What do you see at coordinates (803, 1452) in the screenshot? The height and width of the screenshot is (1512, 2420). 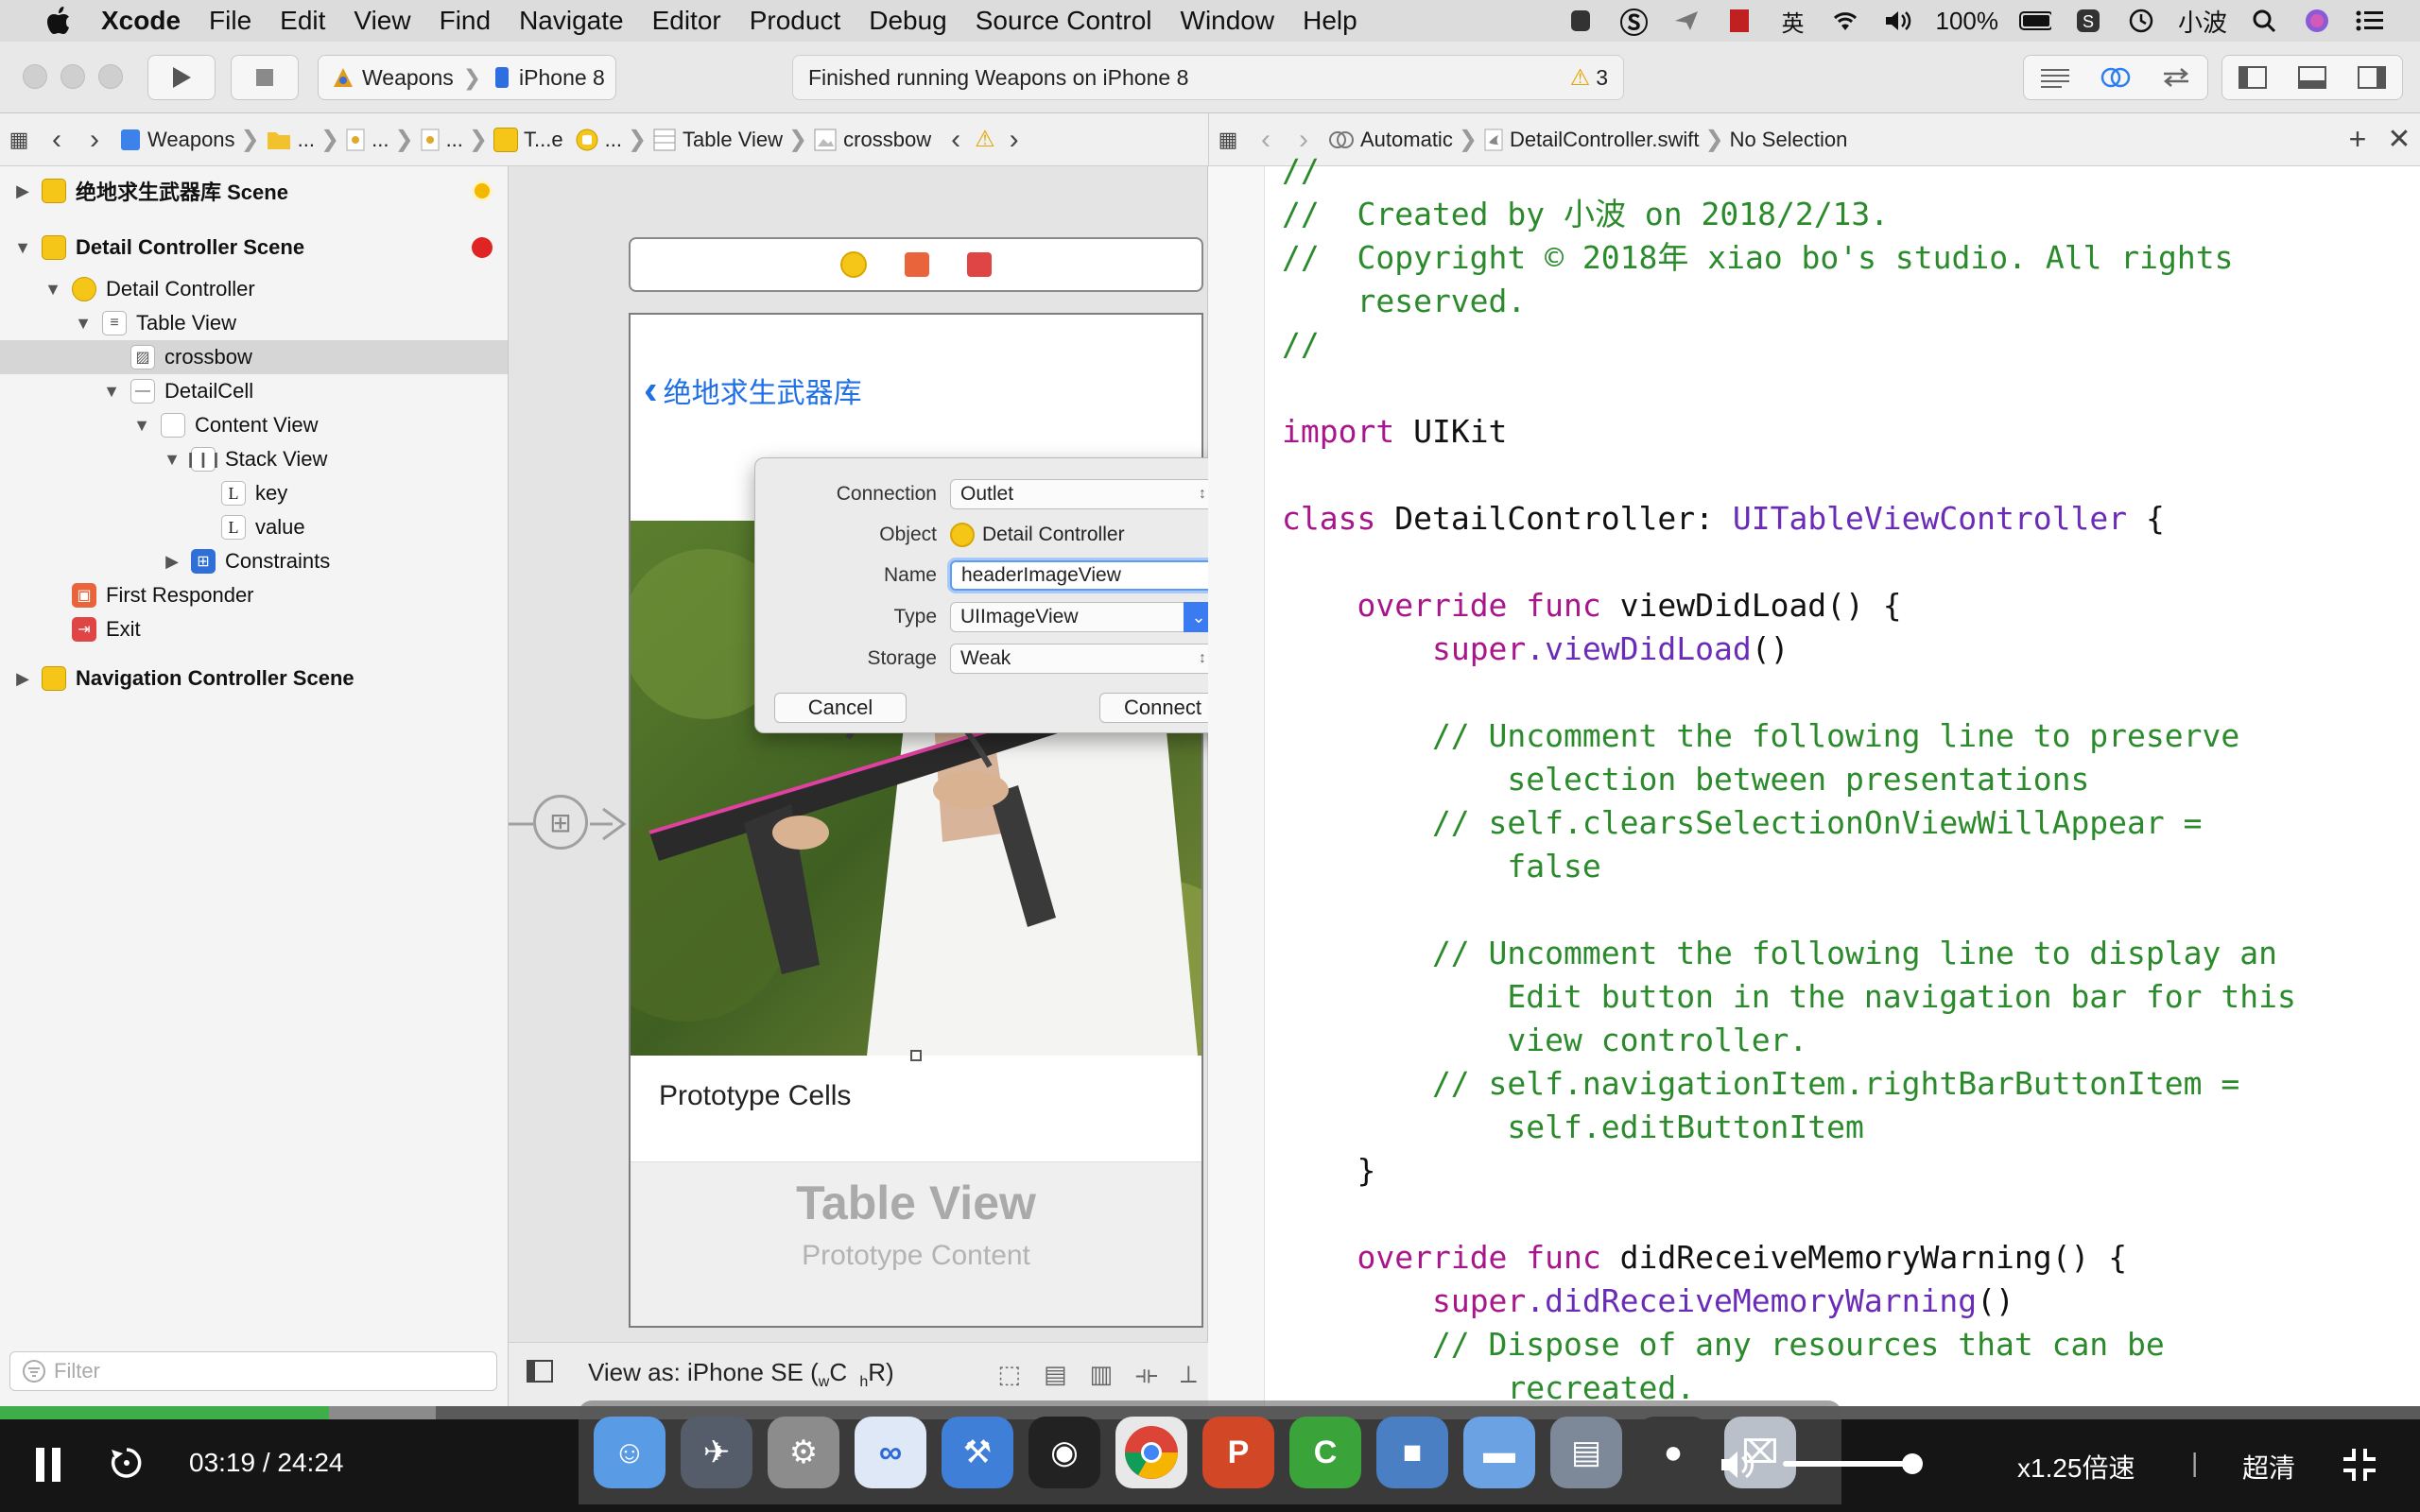 I see `system-preferences-icon: ⚙` at bounding box center [803, 1452].